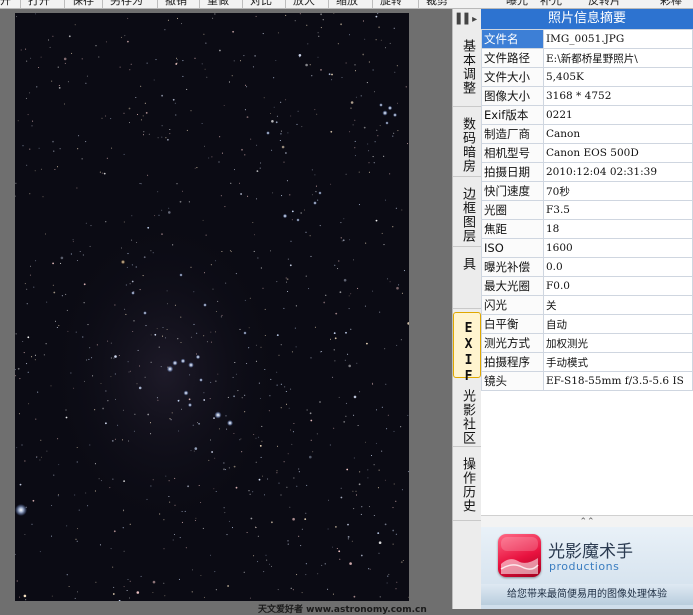 The image size is (693, 615). I want to click on exif-key: 快门速度, so click(512, 191).